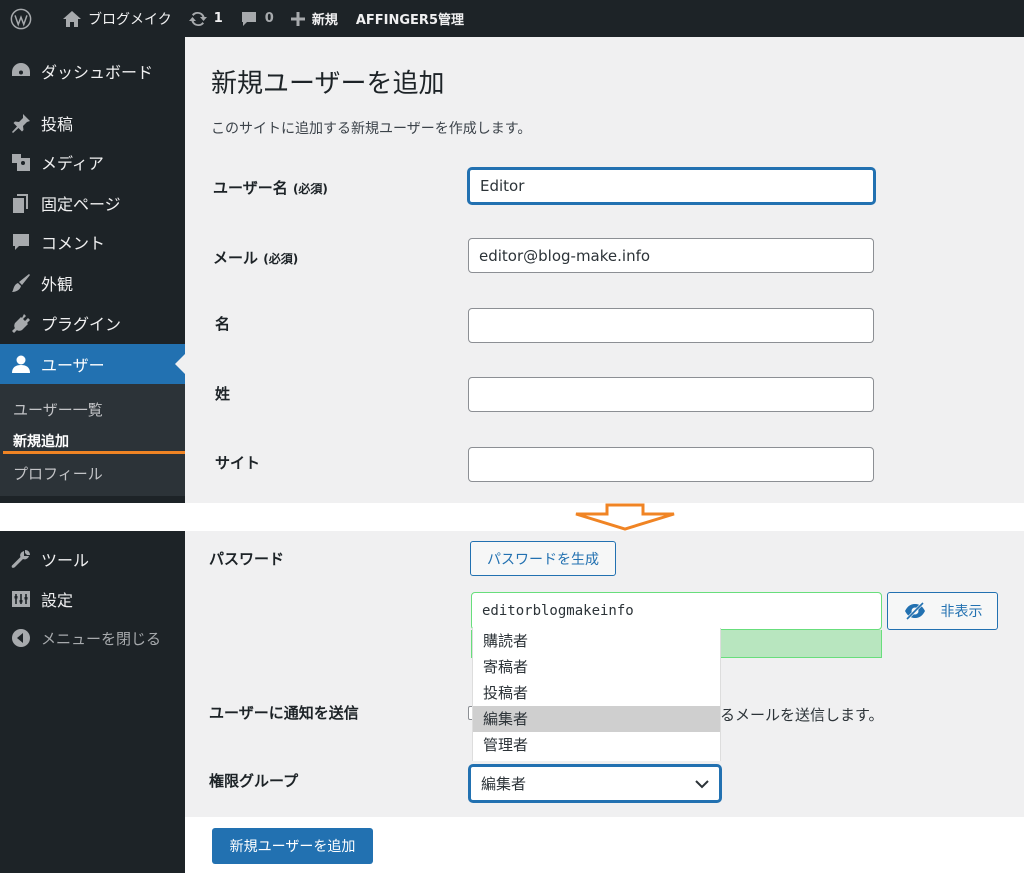 This screenshot has height=873, width=1024. What do you see at coordinates (180, 364) in the screenshot?
I see `active-menu-notch` at bounding box center [180, 364].